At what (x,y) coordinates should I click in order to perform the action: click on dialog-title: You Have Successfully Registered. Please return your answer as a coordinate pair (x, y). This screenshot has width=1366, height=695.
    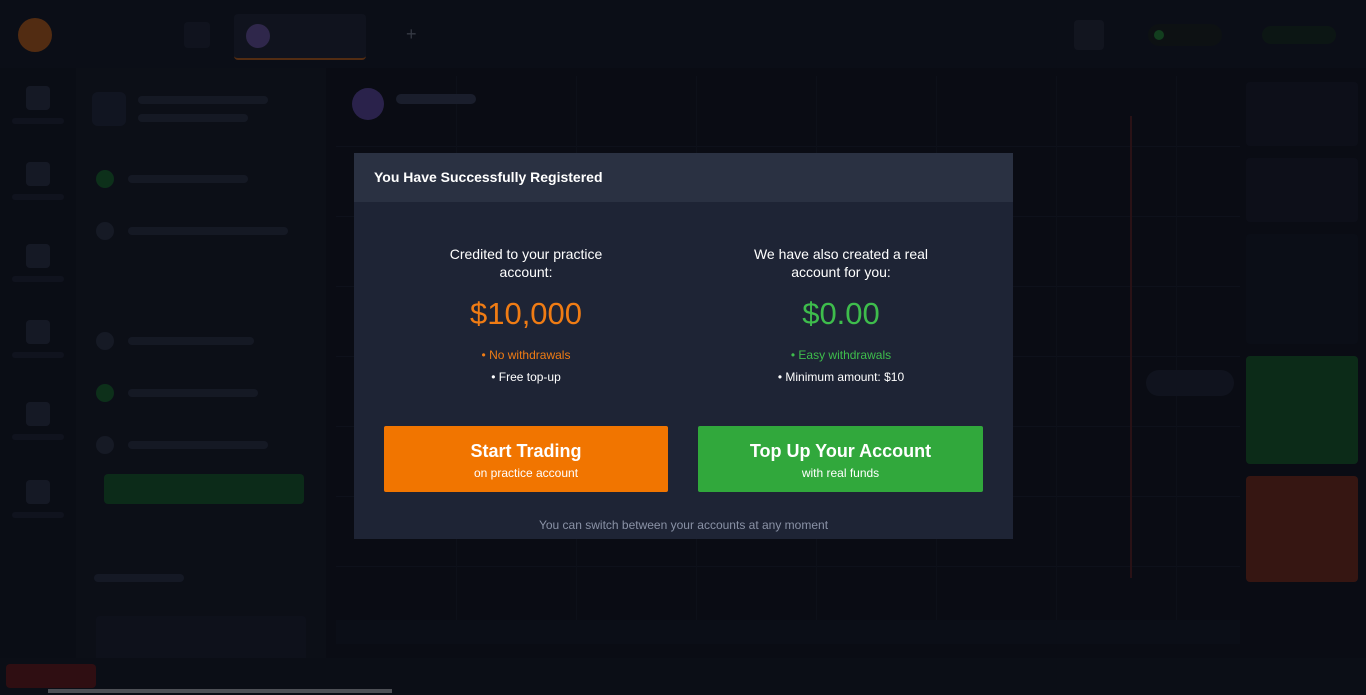
    Looking at the image, I should click on (488, 177).